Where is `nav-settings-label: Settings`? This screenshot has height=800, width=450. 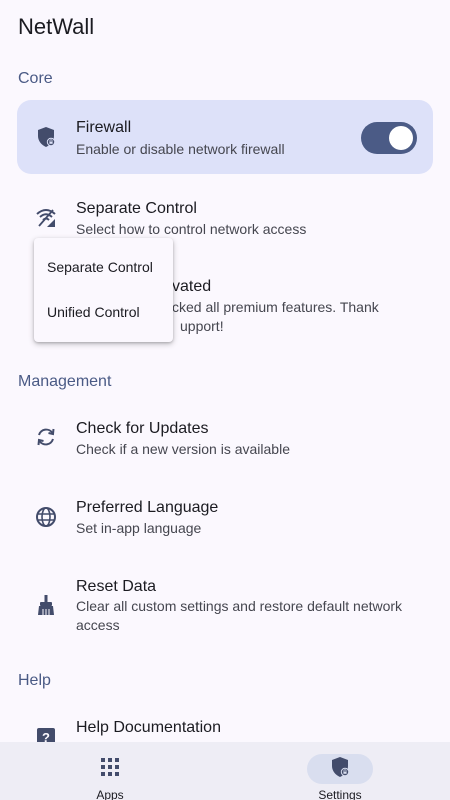 nav-settings-label: Settings is located at coordinates (340, 794).